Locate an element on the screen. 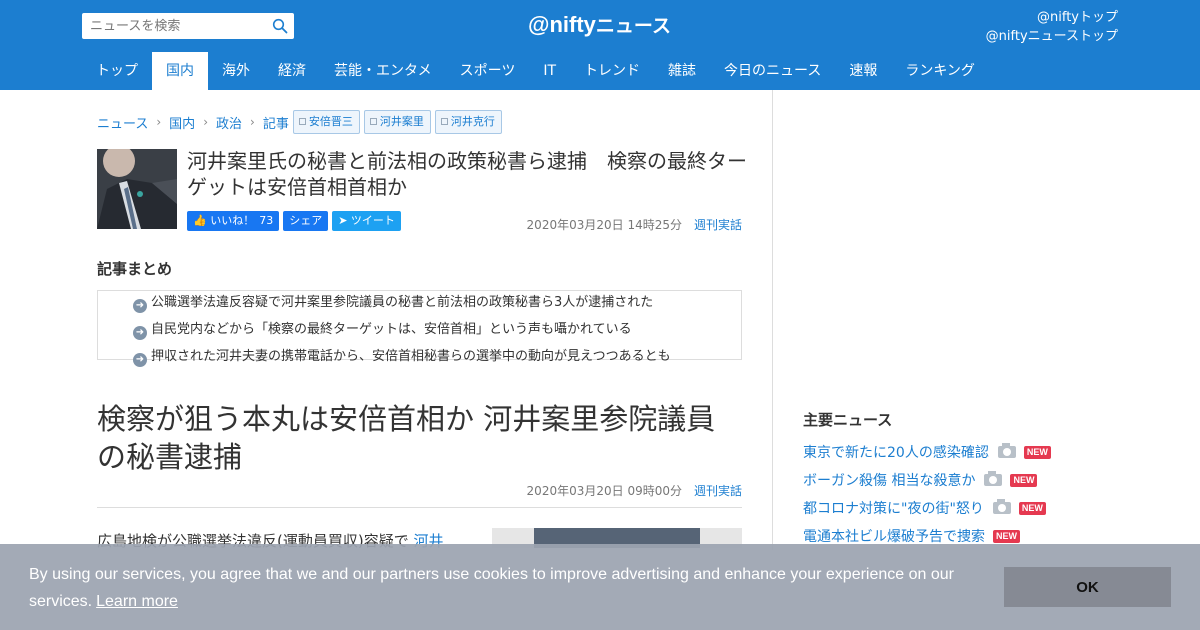 The height and width of the screenshot is (630, 1200). article-source: 週刊実話 is located at coordinates (718, 225).